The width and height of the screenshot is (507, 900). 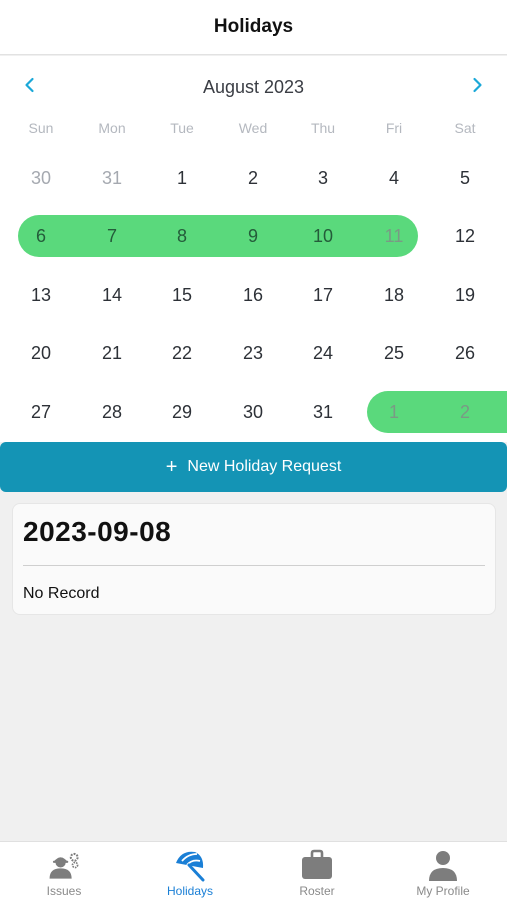 I want to click on tab-holidays: Holidays, so click(x=190, y=871).